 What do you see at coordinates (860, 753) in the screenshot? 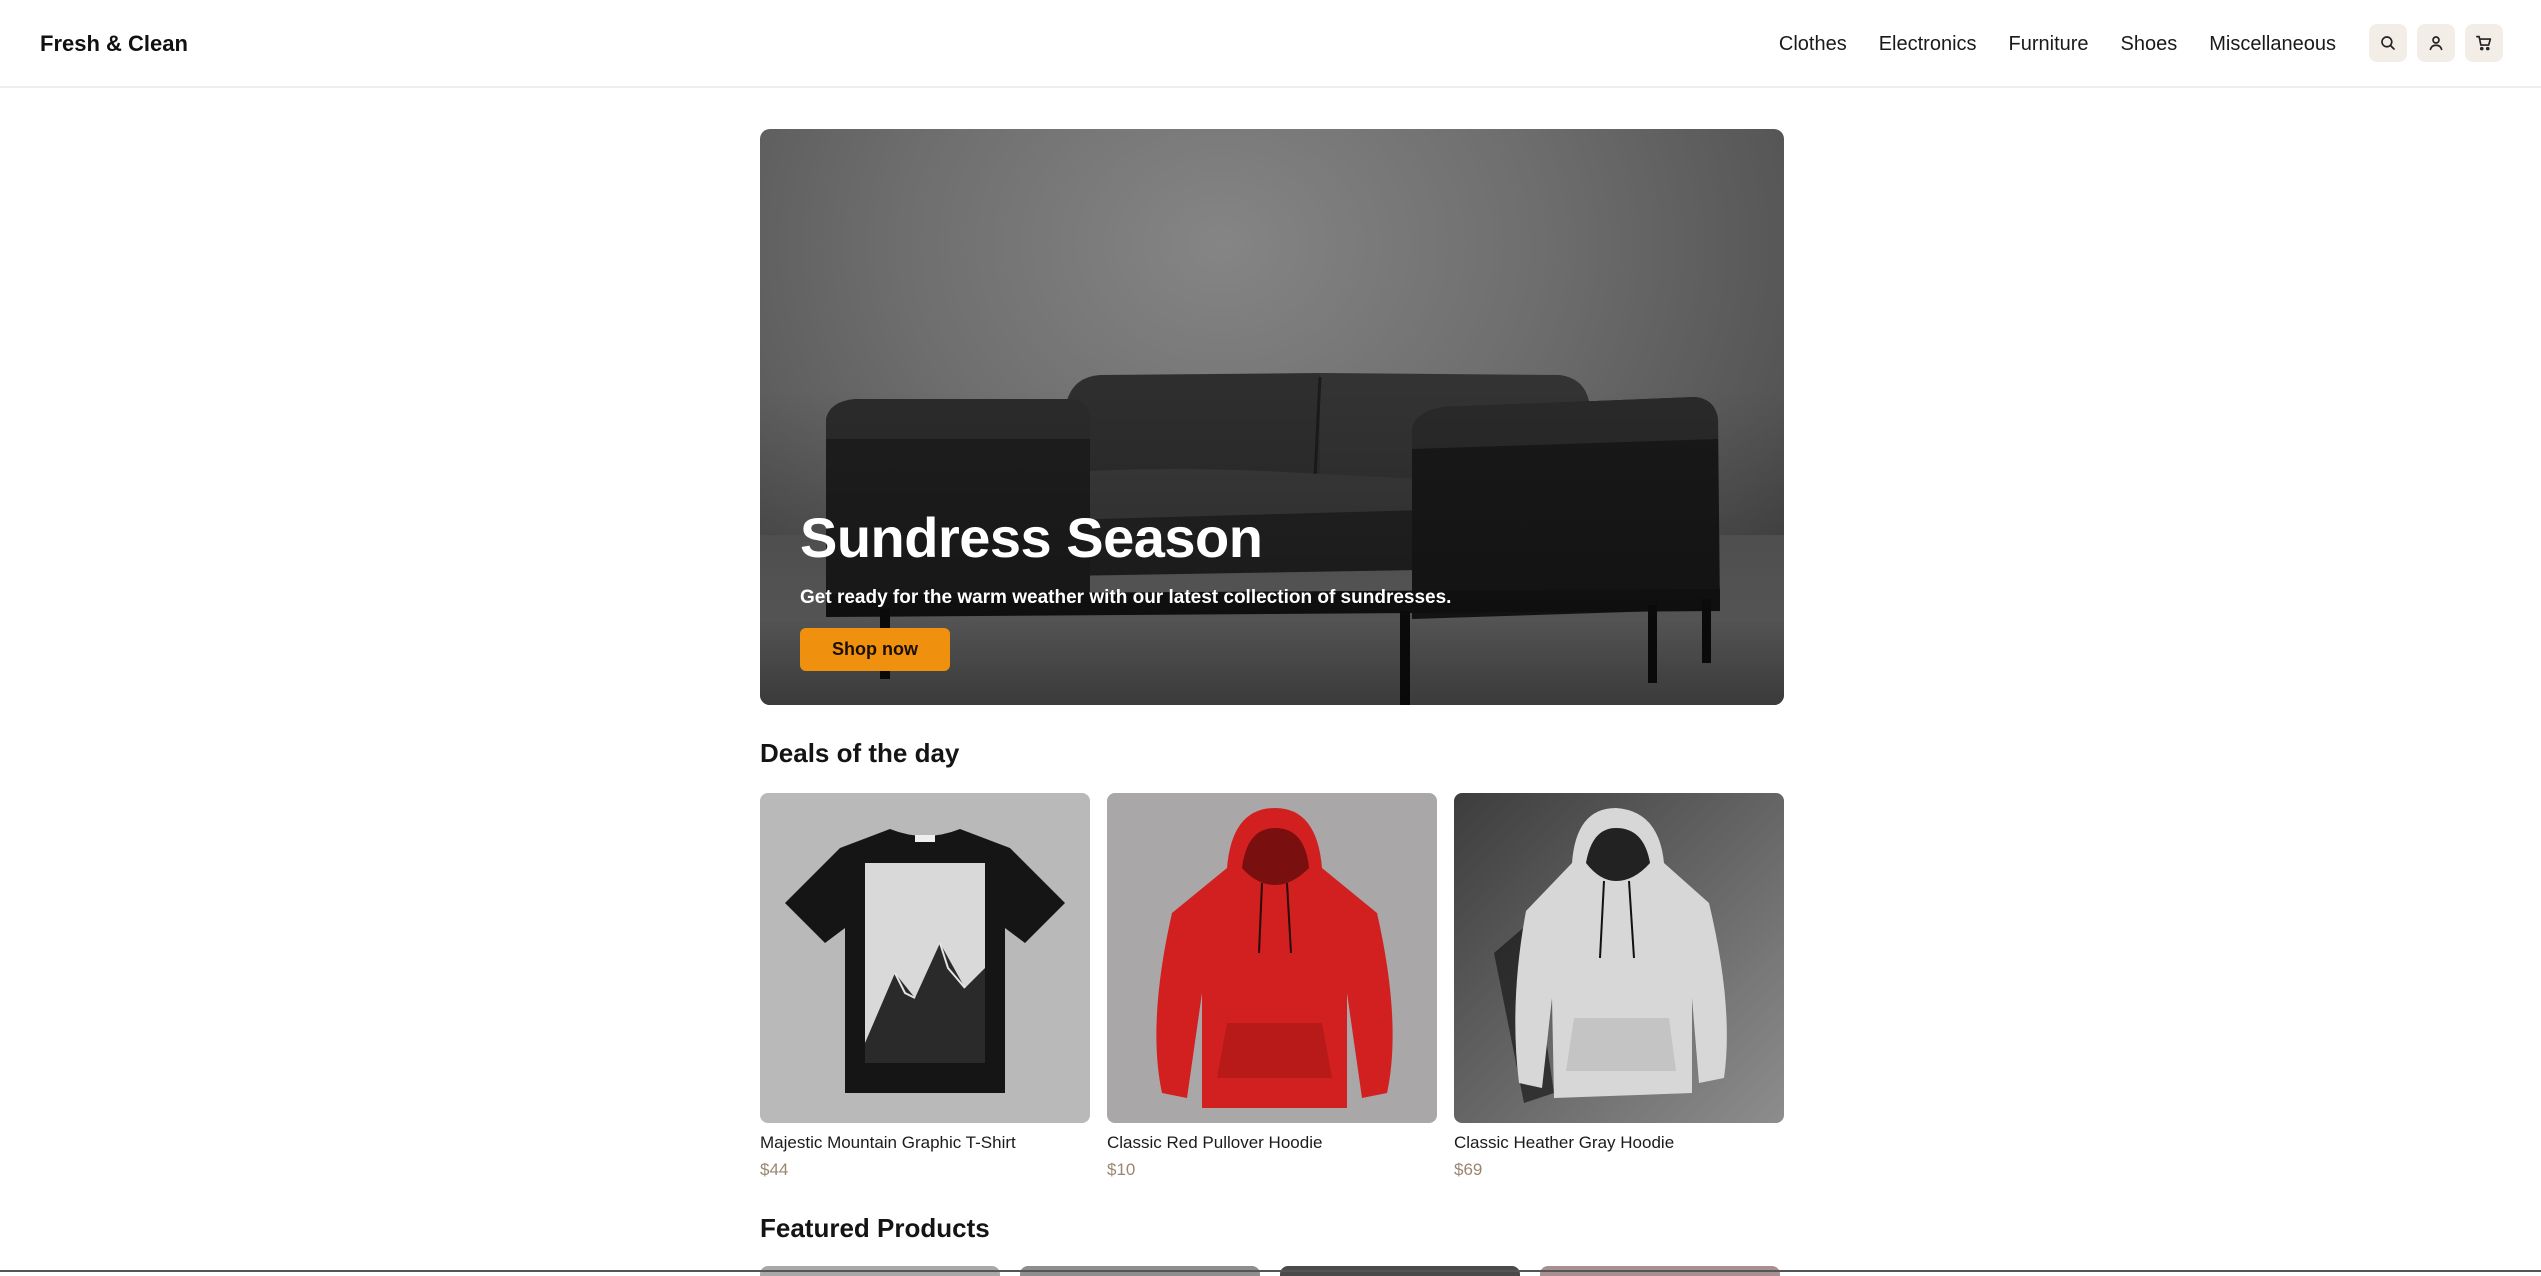
I see `deals-title: Deals of the day` at bounding box center [860, 753].